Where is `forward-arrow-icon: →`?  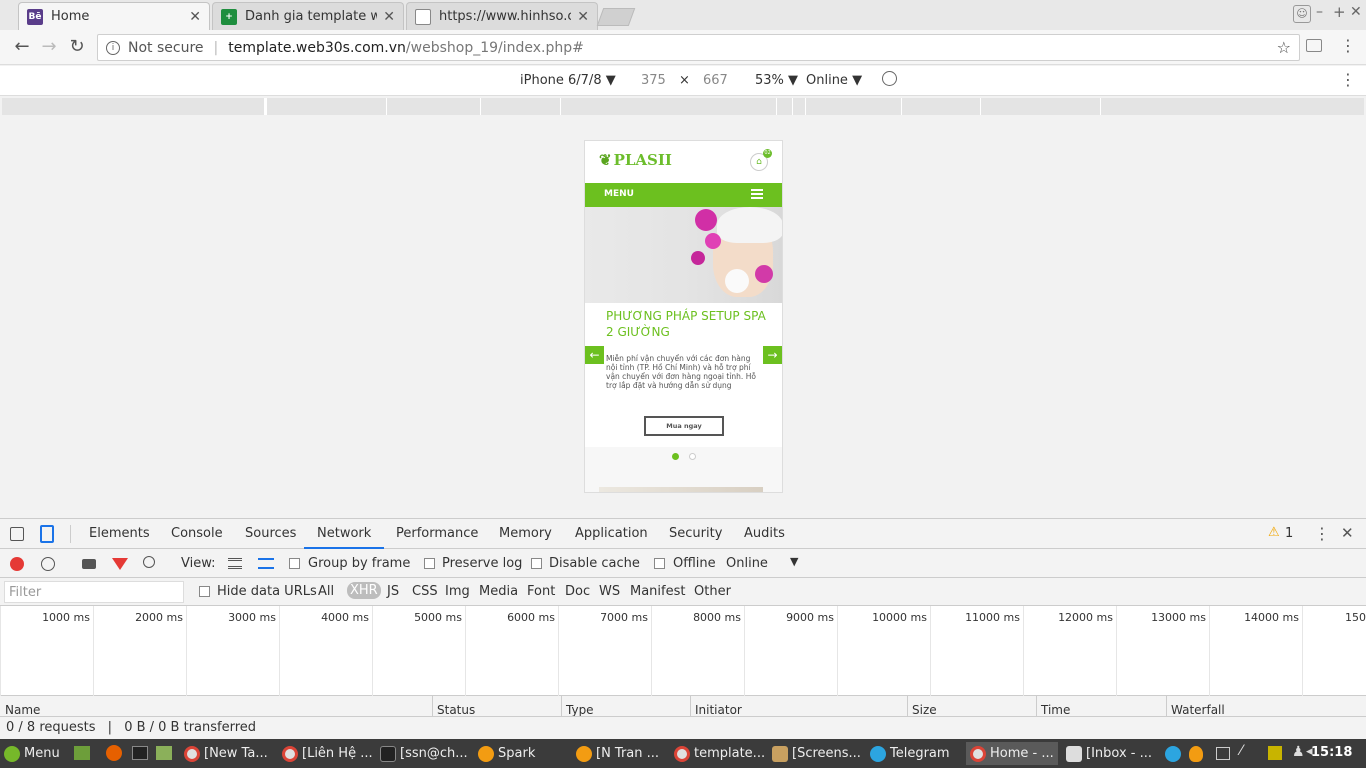 forward-arrow-icon: → is located at coordinates (49, 47).